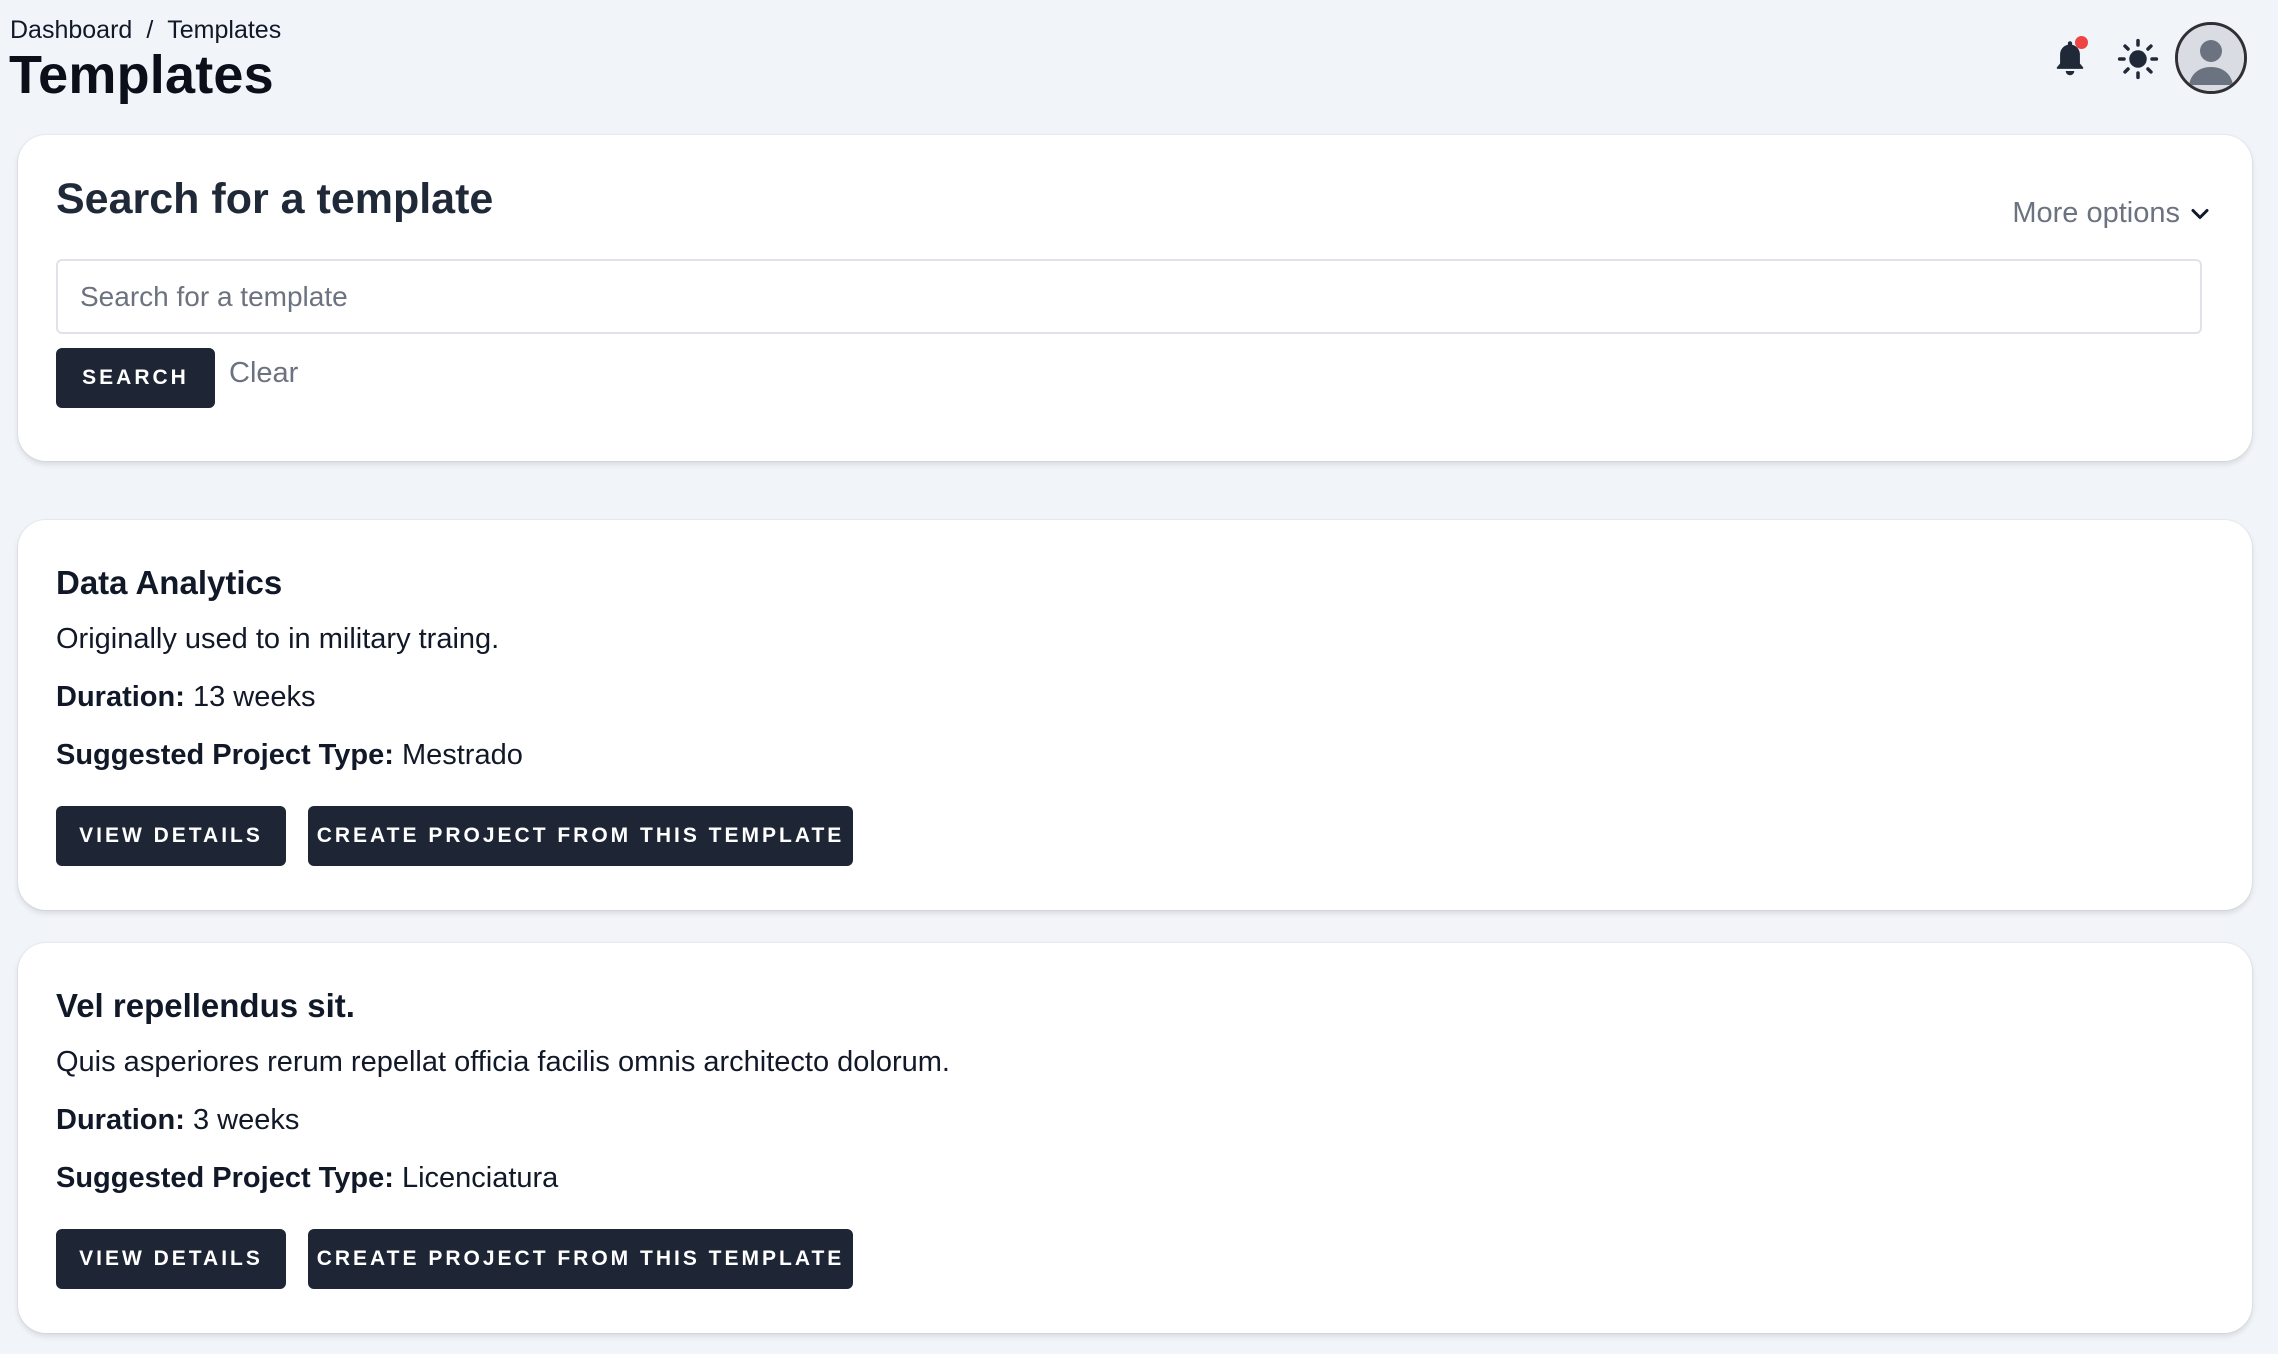 This screenshot has height=1354, width=2278. Describe the element at coordinates (462, 755) in the screenshot. I see `project-type-value: Mestrado` at that location.